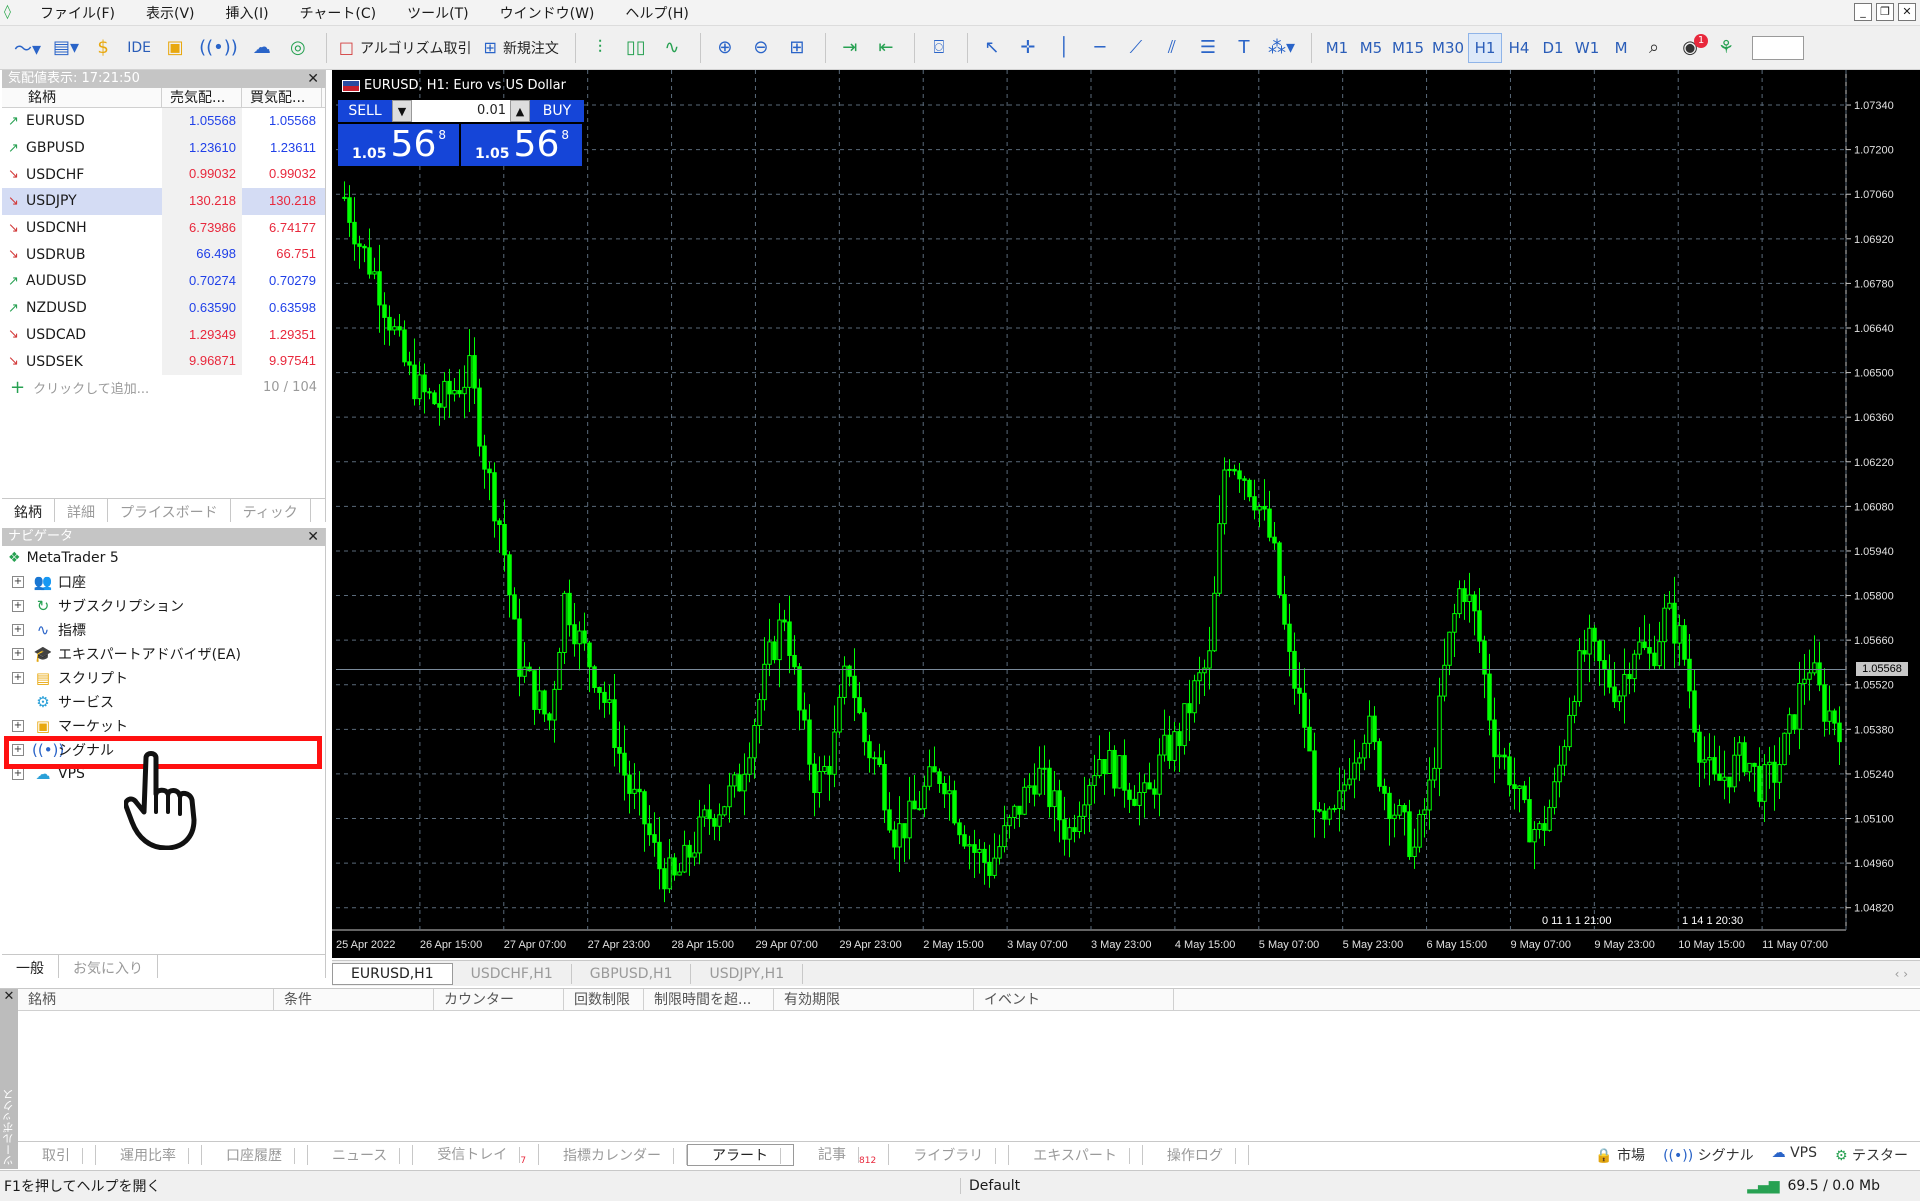 The width and height of the screenshot is (1920, 1201). What do you see at coordinates (146, 999) in the screenshot?
I see `alerts-col-0: 銘柄` at bounding box center [146, 999].